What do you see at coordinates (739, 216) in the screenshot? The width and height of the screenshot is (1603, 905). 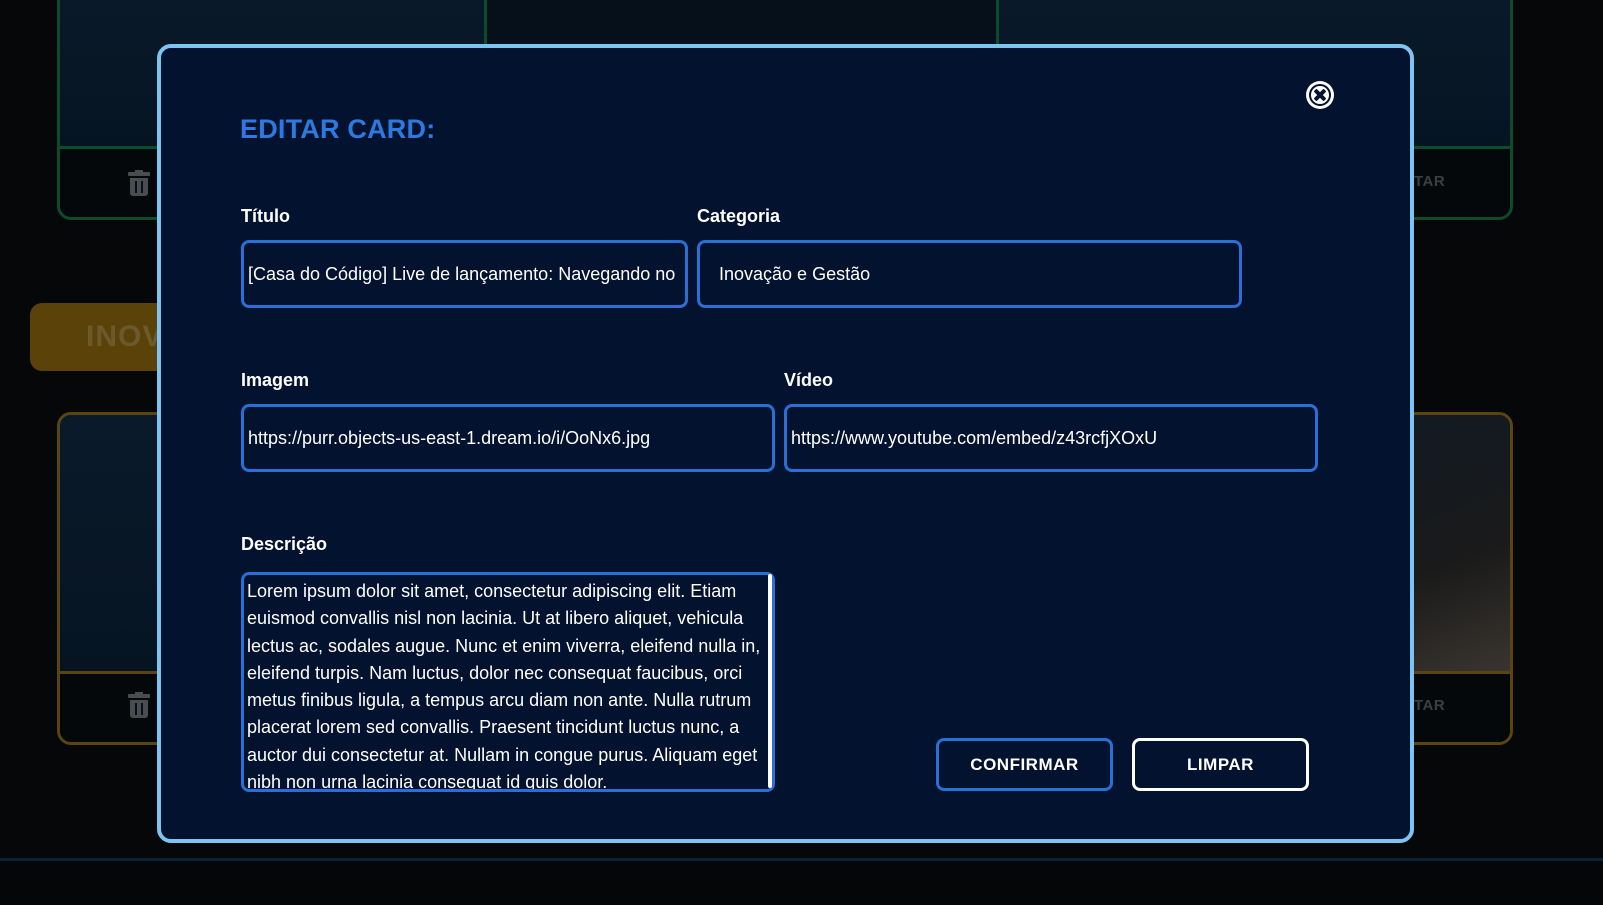 I see `category-label: Categoria` at bounding box center [739, 216].